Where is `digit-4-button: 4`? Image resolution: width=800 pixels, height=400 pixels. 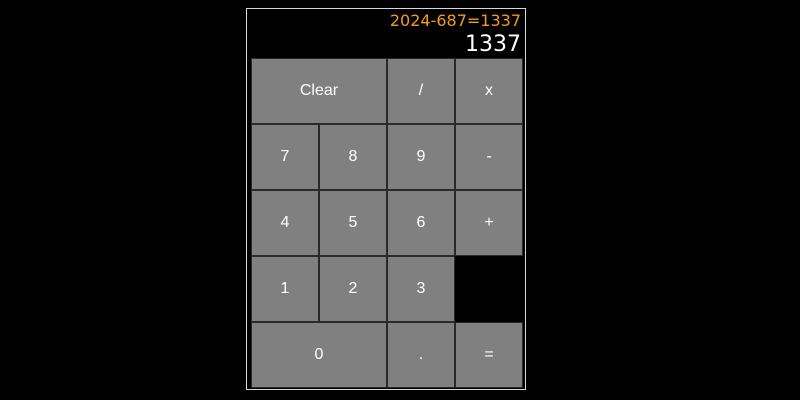 digit-4-button: 4 is located at coordinates (285, 223).